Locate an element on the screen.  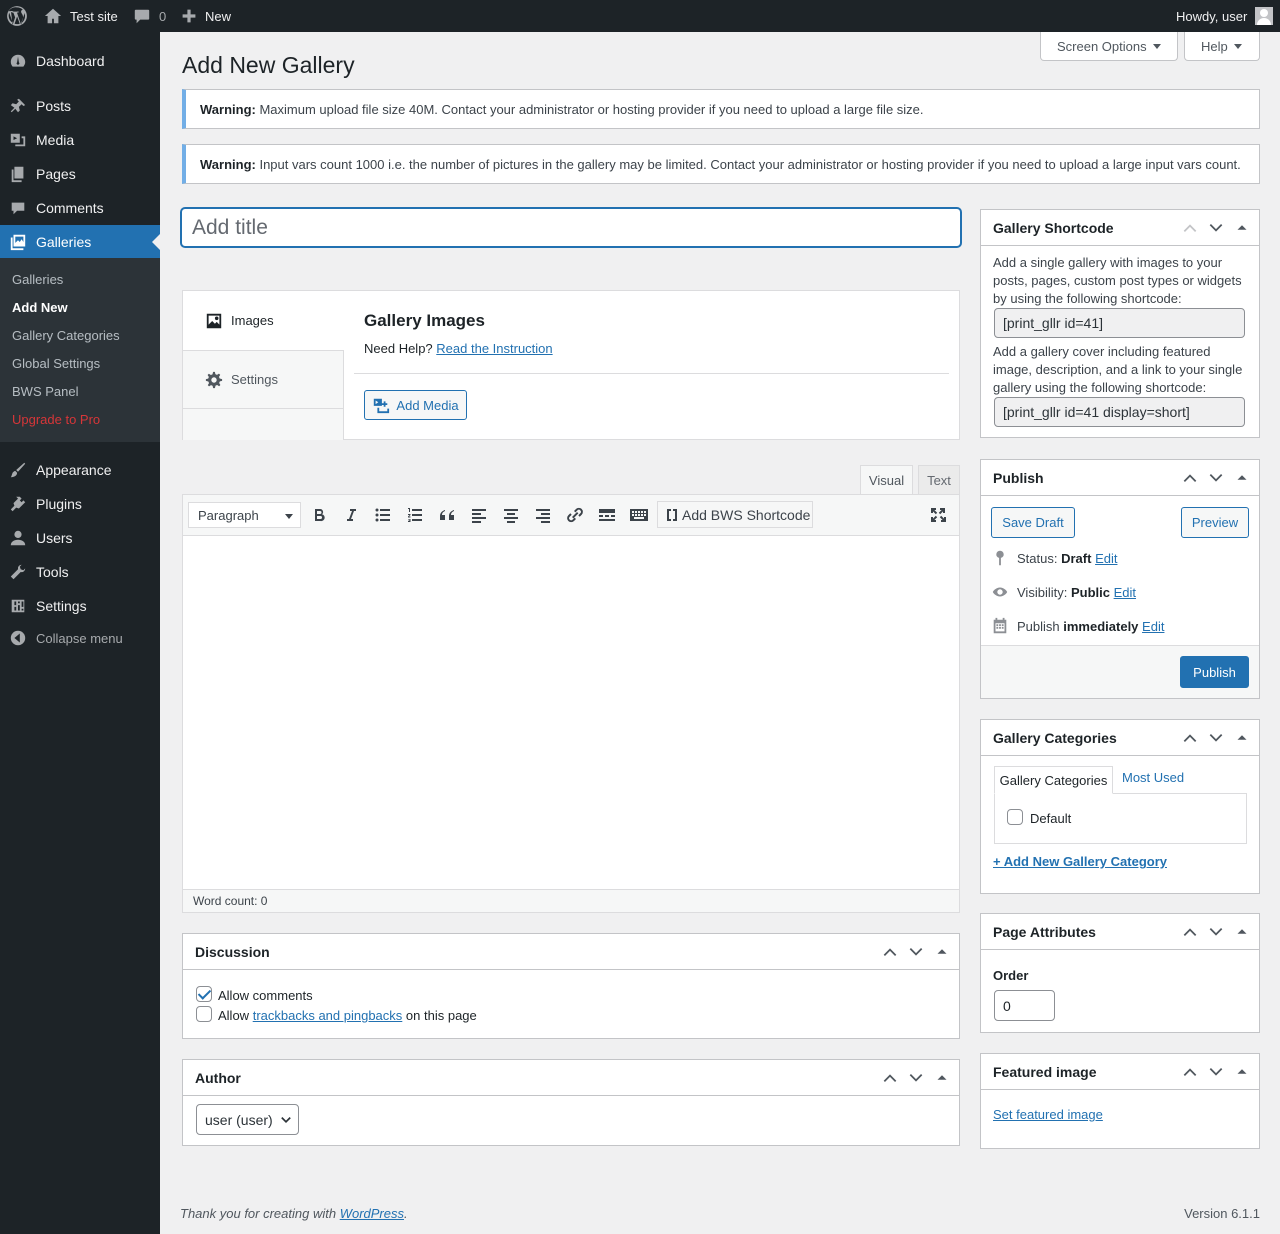
dashboard-icon is located at coordinates (18, 61).